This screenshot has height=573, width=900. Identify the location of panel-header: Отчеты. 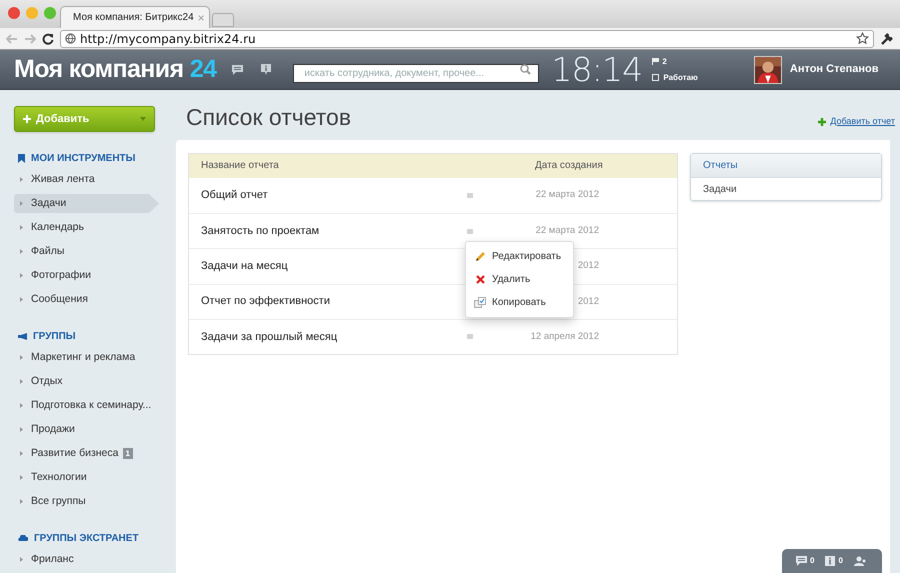
(786, 166).